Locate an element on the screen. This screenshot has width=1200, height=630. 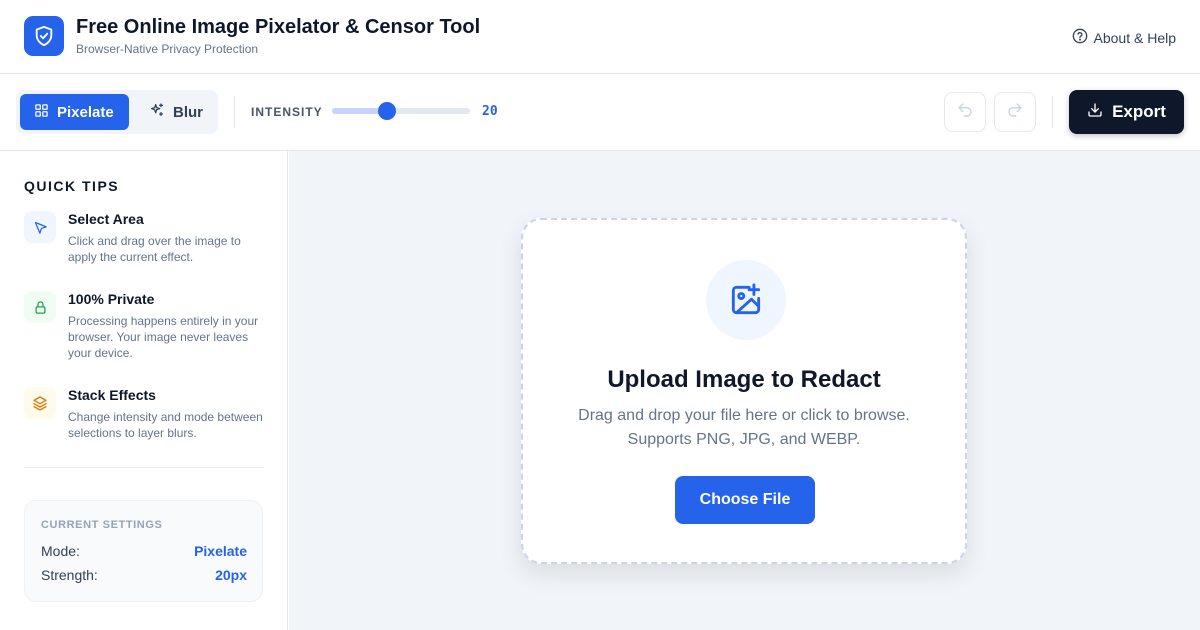
cursor-icon is located at coordinates (40, 227).